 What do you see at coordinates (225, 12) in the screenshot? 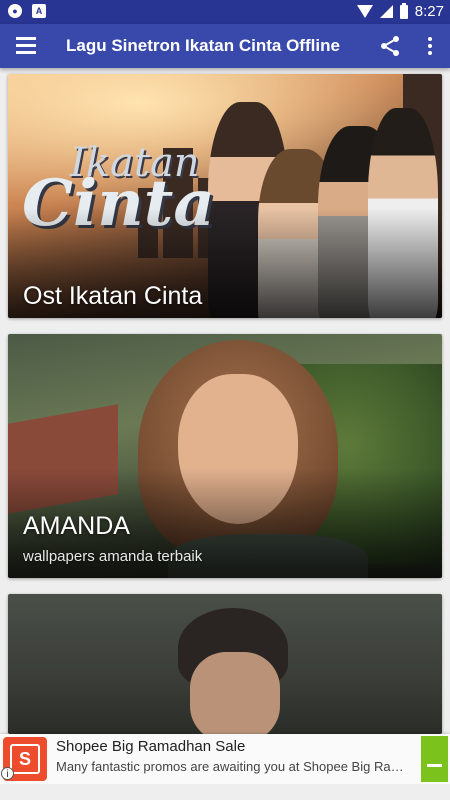
I see `status-bar: ● A 8:27` at bounding box center [225, 12].